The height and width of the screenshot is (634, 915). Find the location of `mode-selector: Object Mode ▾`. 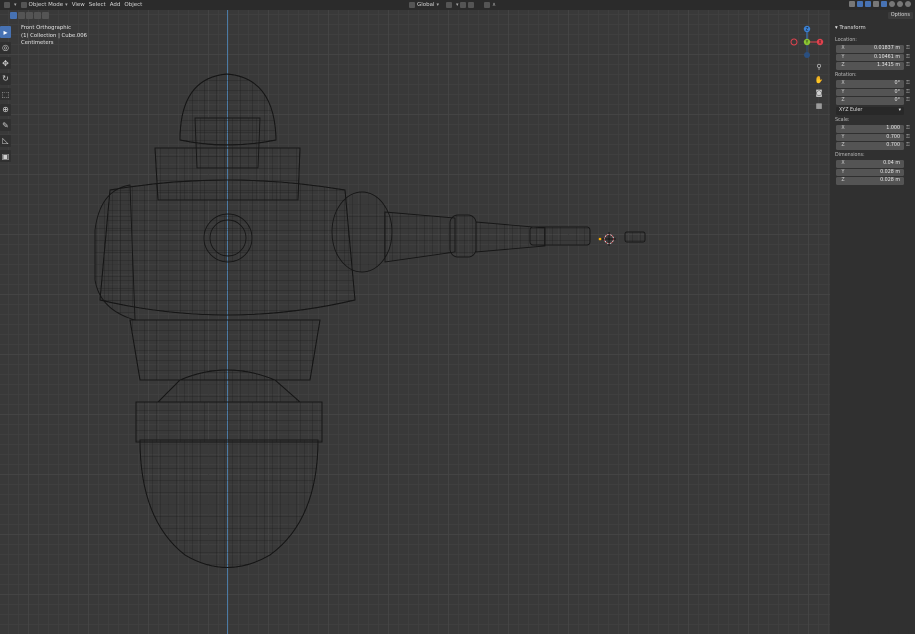

mode-selector: Object Mode ▾ is located at coordinates (44, 5).